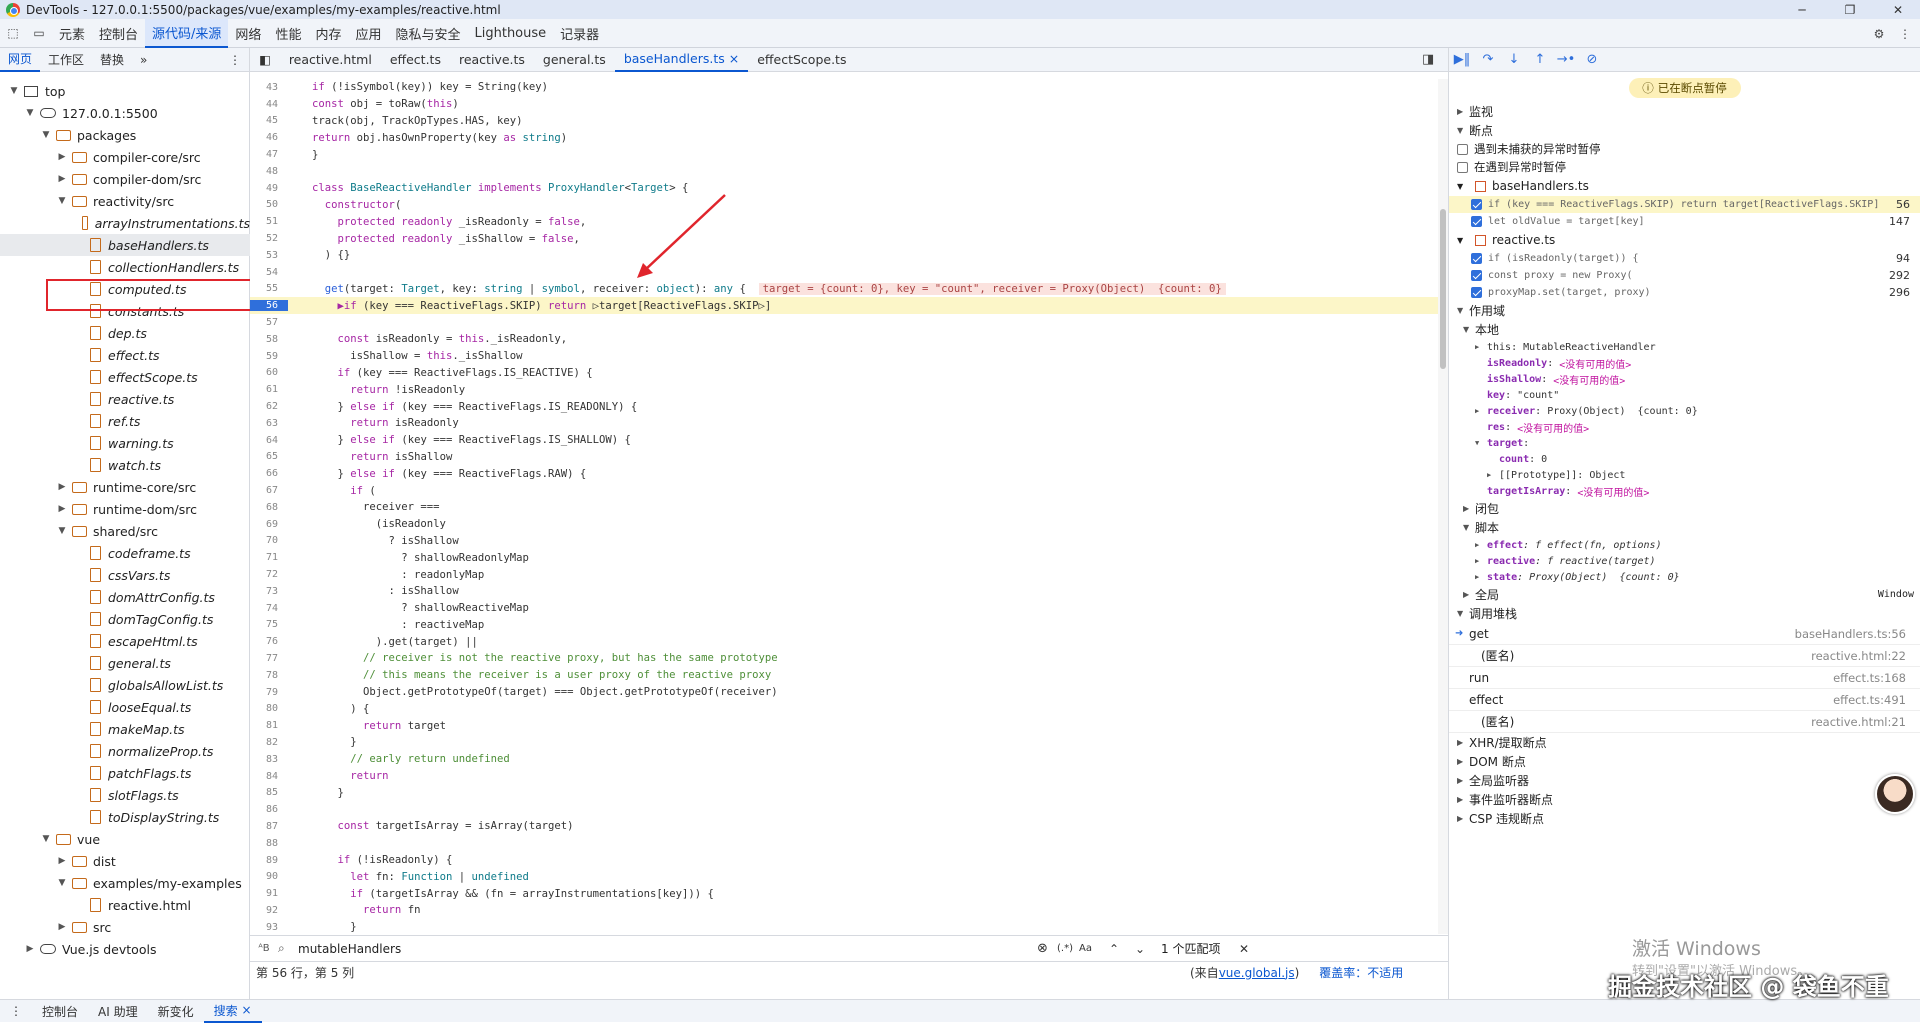 The image size is (1920, 1023). I want to click on script-variable: ▶ reactive: f reactive(target), so click(1684, 561).